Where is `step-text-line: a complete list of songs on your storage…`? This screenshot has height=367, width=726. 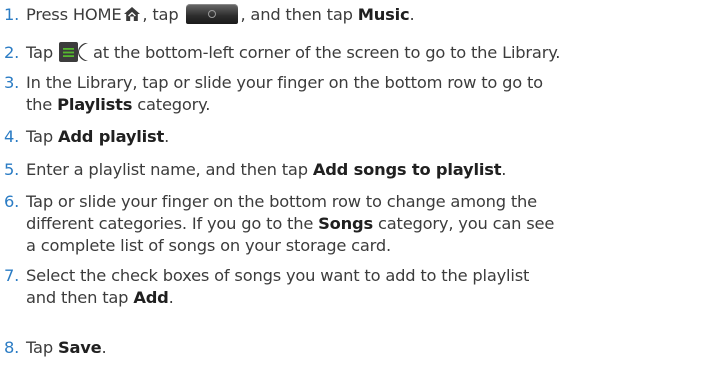
step-text-line: a complete list of songs on your storage… is located at coordinates (208, 245).